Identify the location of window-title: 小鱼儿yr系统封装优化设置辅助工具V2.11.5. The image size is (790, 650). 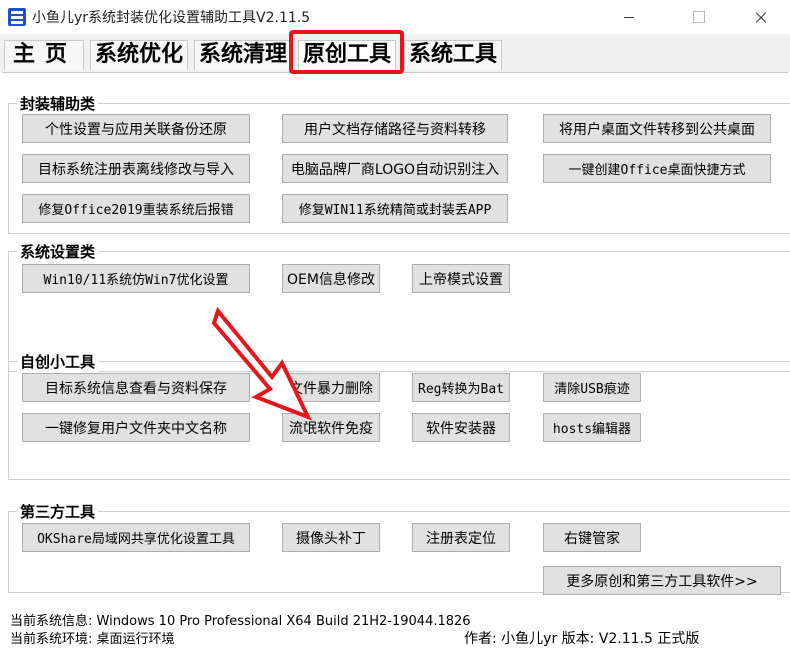
(171, 18).